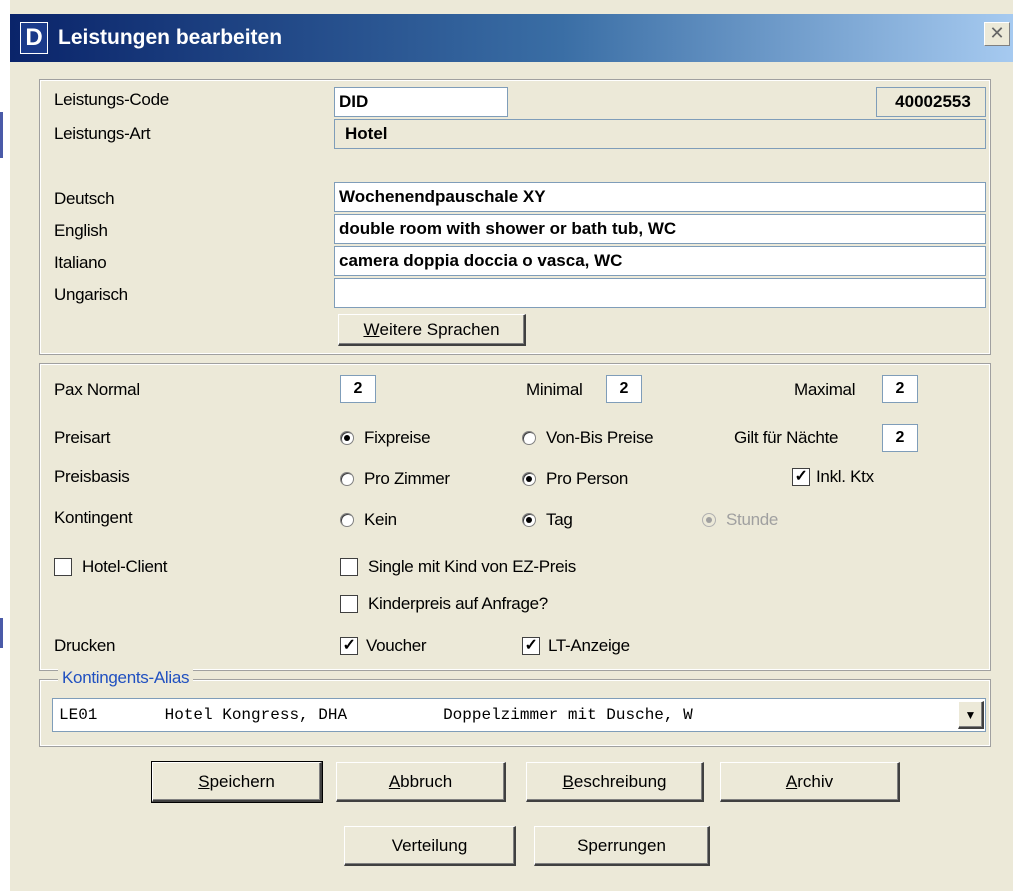 The width and height of the screenshot is (1013, 891). I want to click on single-child-checkbox: Single mit Kind von EZ-Preis, so click(458, 567).